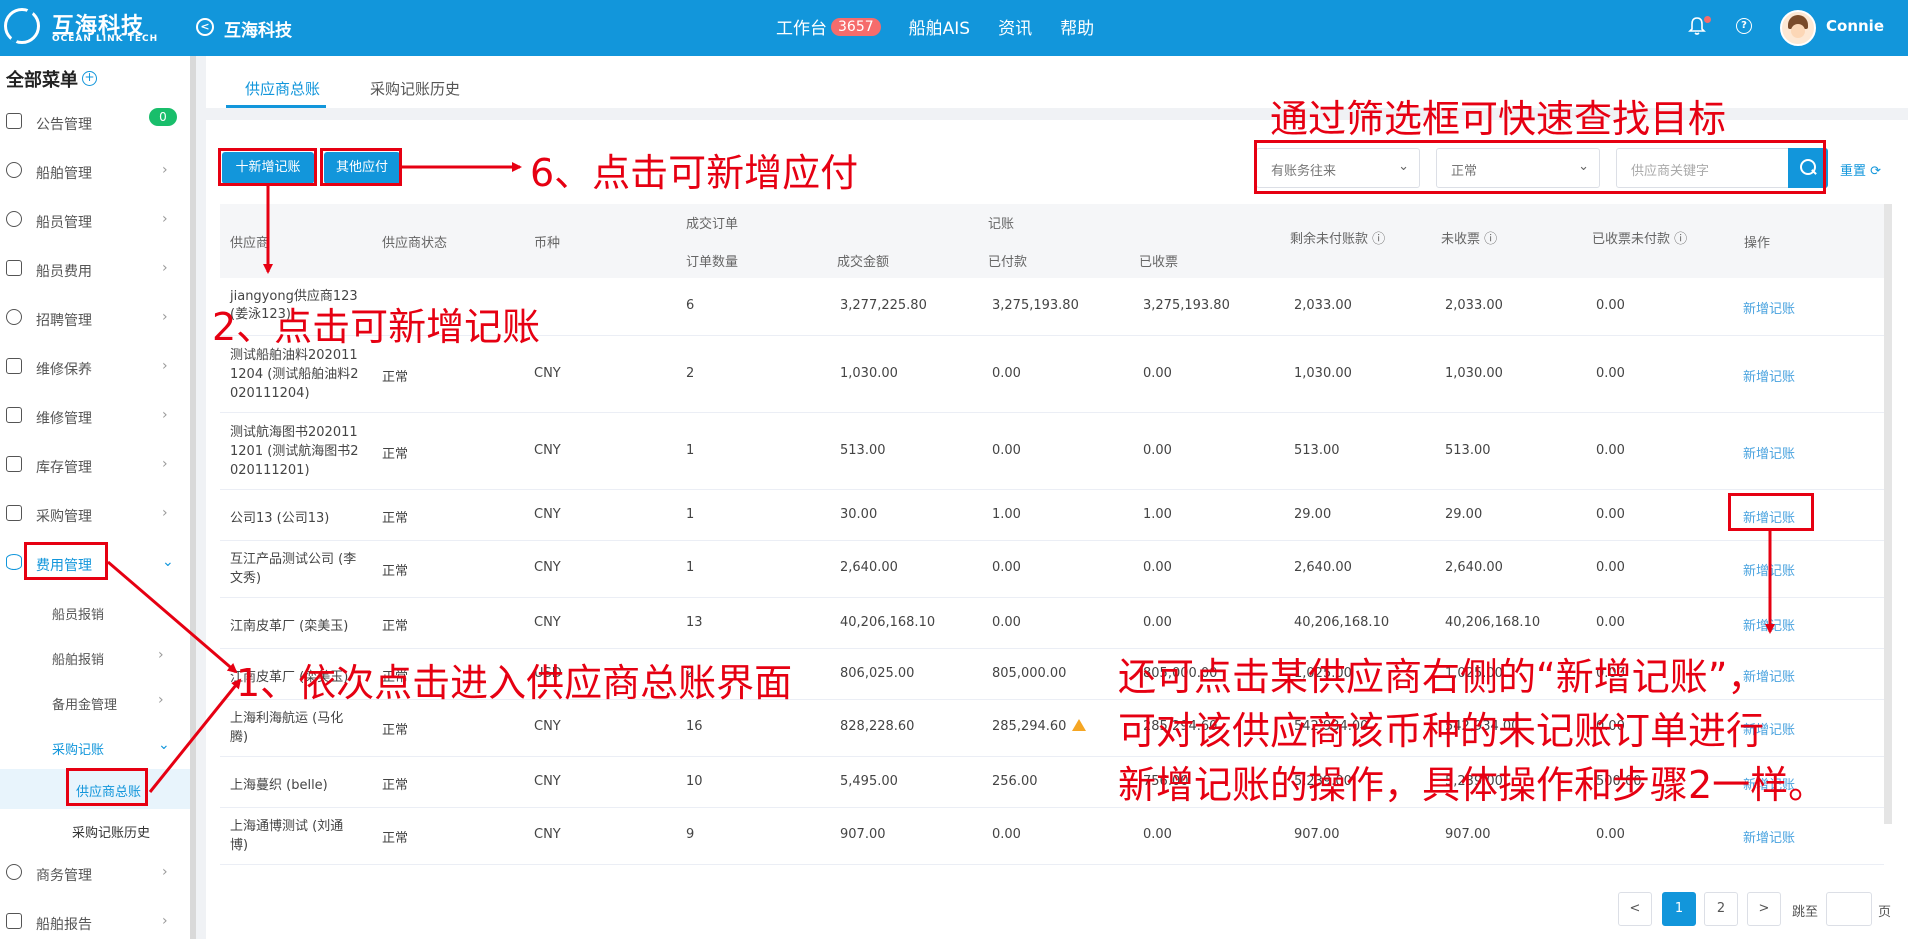 Image resolution: width=1908 pixels, height=939 pixels. What do you see at coordinates (376, 327) in the screenshot?
I see `annotation-step2: 2、点击可新增记账` at bounding box center [376, 327].